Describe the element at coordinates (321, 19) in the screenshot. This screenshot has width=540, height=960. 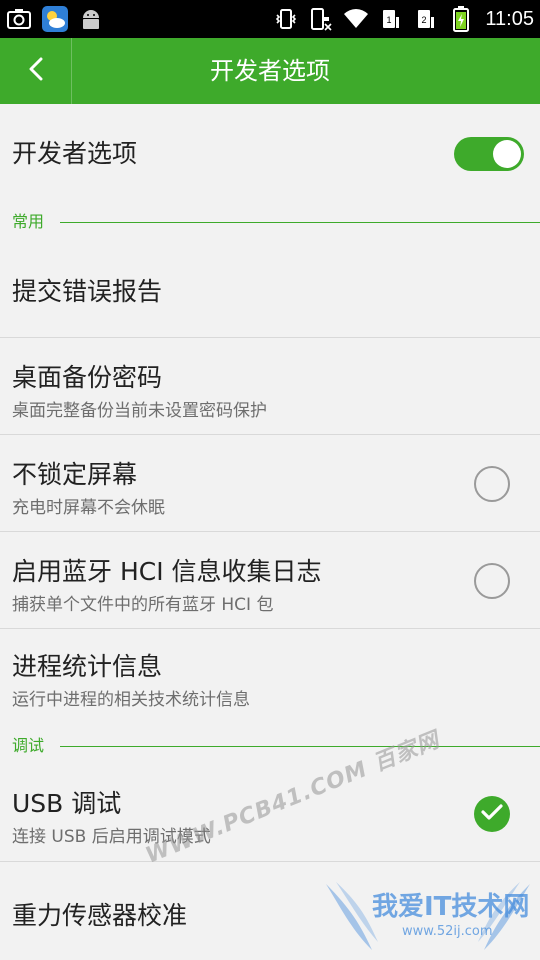
I see `mute-icon` at that location.